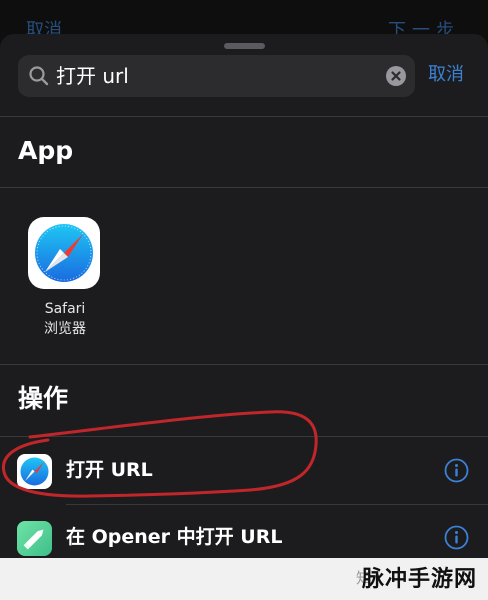 The image size is (488, 600). Describe the element at coordinates (65, 329) in the screenshot. I see `app-subtitle-label: 浏览器` at that location.